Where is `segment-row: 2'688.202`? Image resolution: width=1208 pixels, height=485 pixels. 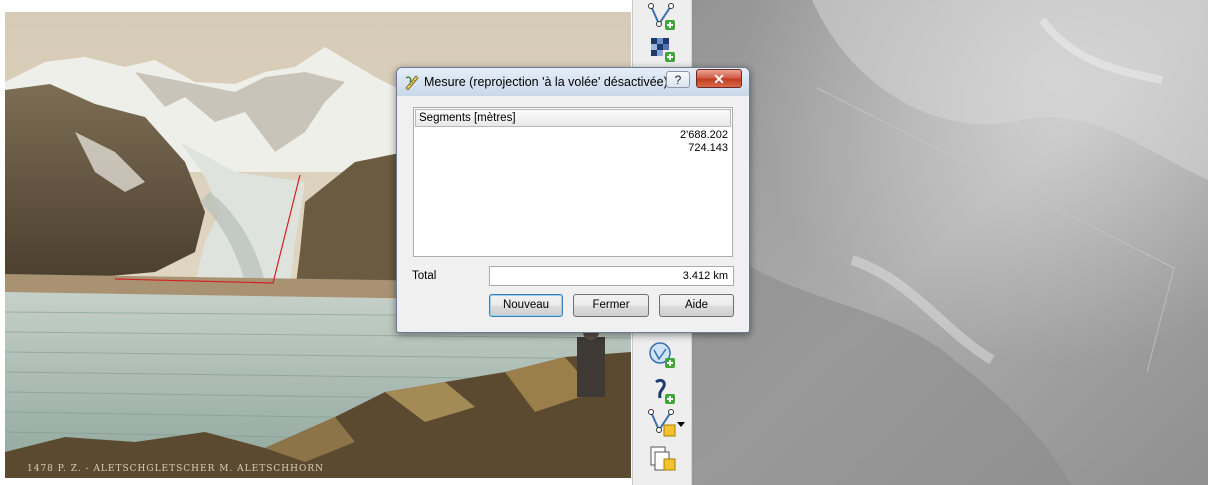 segment-row: 2'688.202 is located at coordinates (571, 135).